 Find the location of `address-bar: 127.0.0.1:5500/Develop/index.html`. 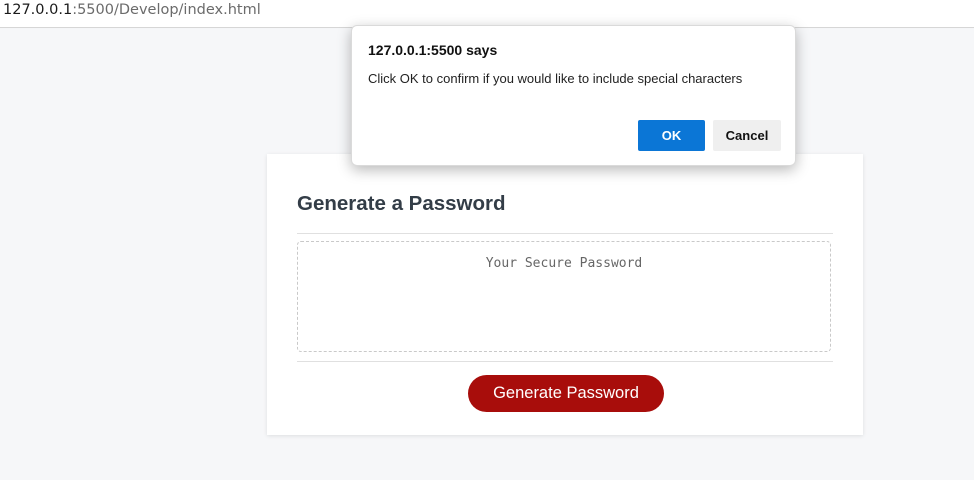

address-bar: 127.0.0.1:5500/Develop/index.html is located at coordinates (487, 14).